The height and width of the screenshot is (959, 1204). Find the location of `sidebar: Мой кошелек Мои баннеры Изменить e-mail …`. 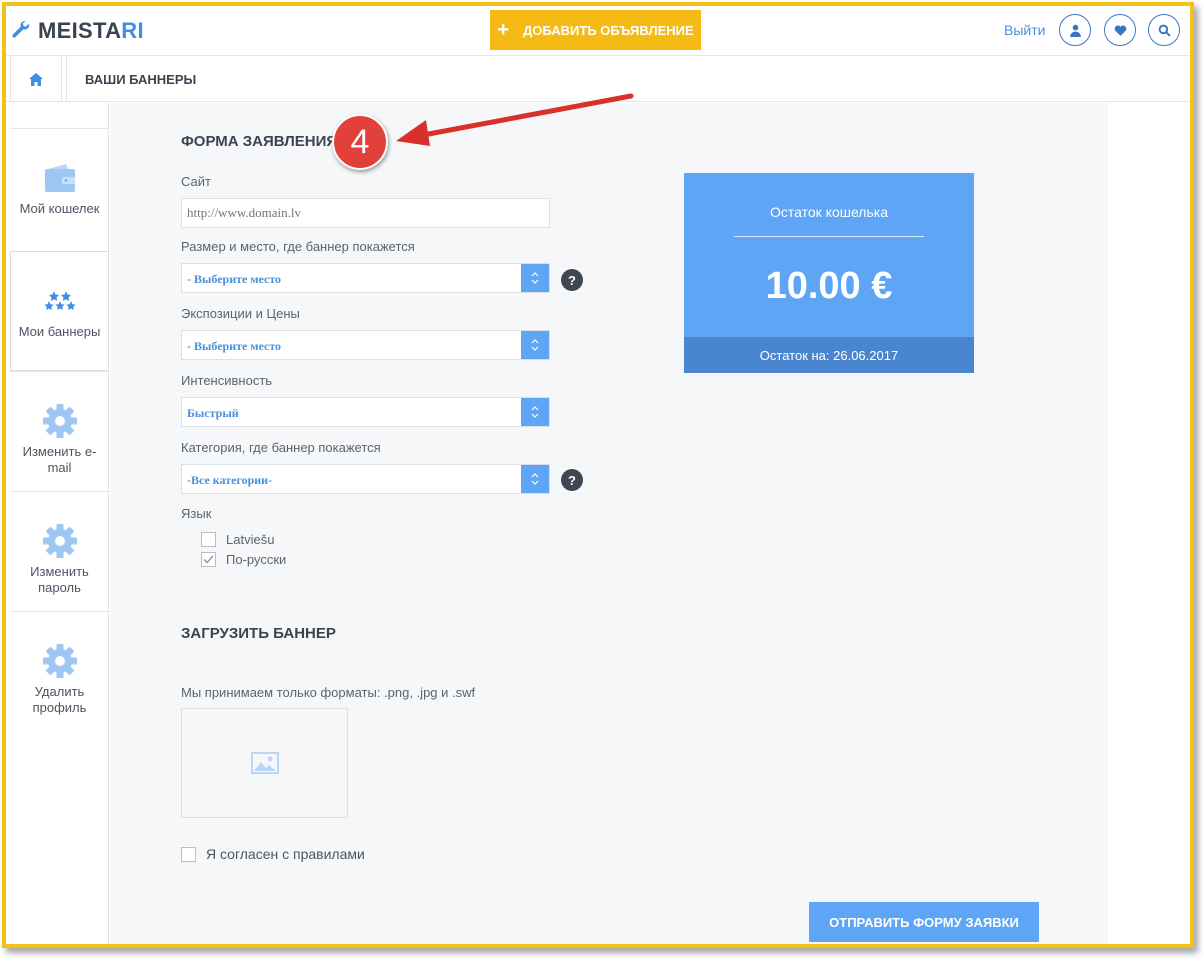

sidebar: Мой кошелек Мои баннеры Изменить e-mail … is located at coordinates (57, 523).